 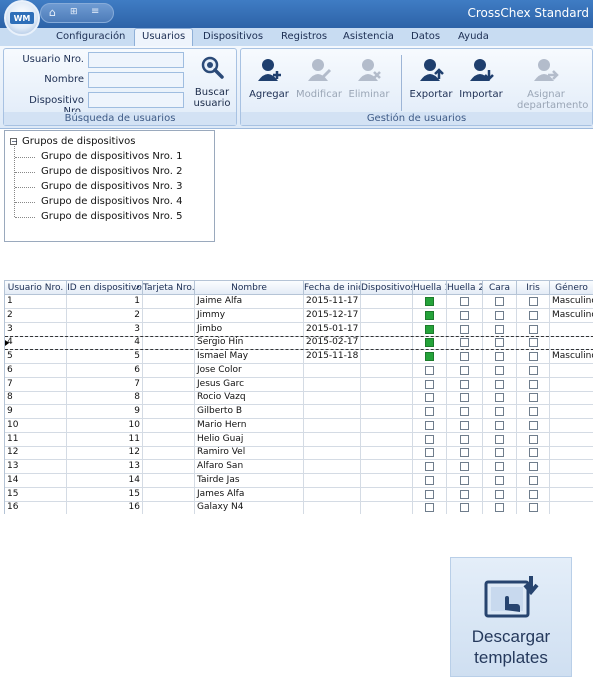 What do you see at coordinates (299, 370) in the screenshot?
I see `table-row: 6 6 Jose Color` at bounding box center [299, 370].